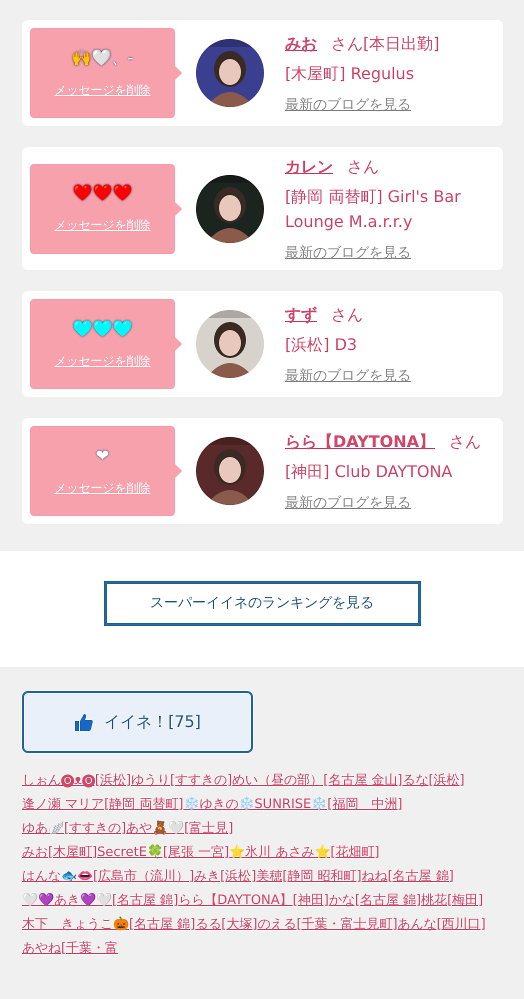 This screenshot has width=524, height=999. I want to click on thumbs-up-icon, so click(84, 722).